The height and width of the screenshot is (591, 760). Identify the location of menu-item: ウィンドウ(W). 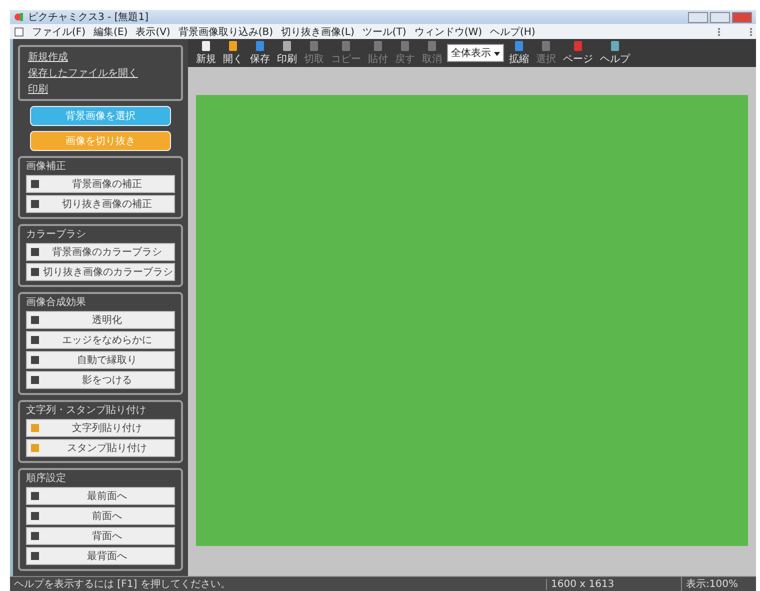
(448, 31).